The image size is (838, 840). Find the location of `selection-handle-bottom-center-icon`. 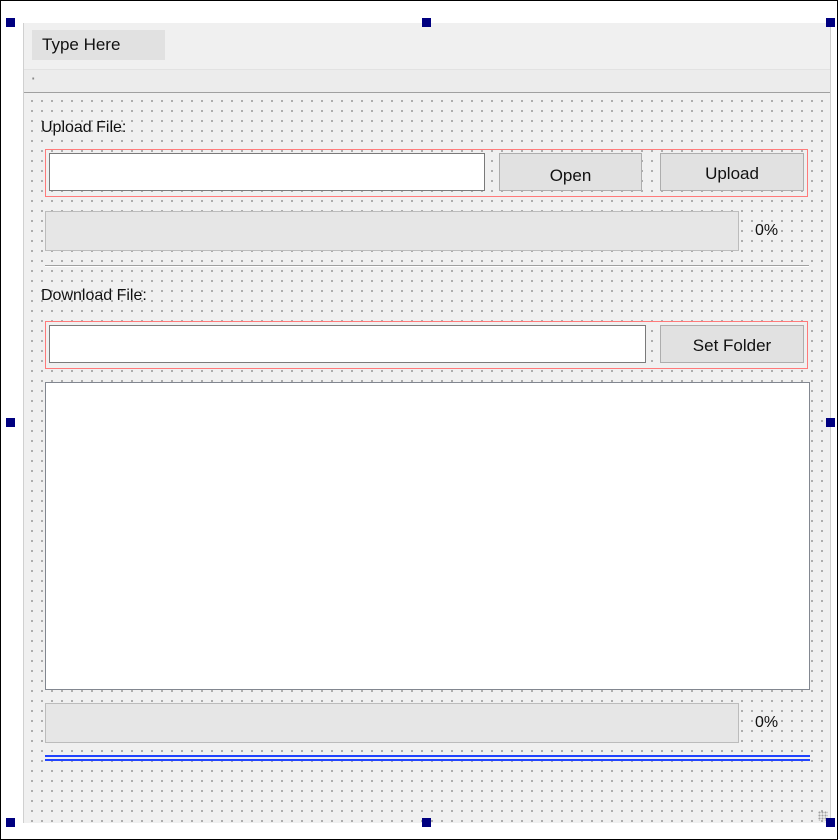

selection-handle-bottom-center-icon is located at coordinates (426, 822).